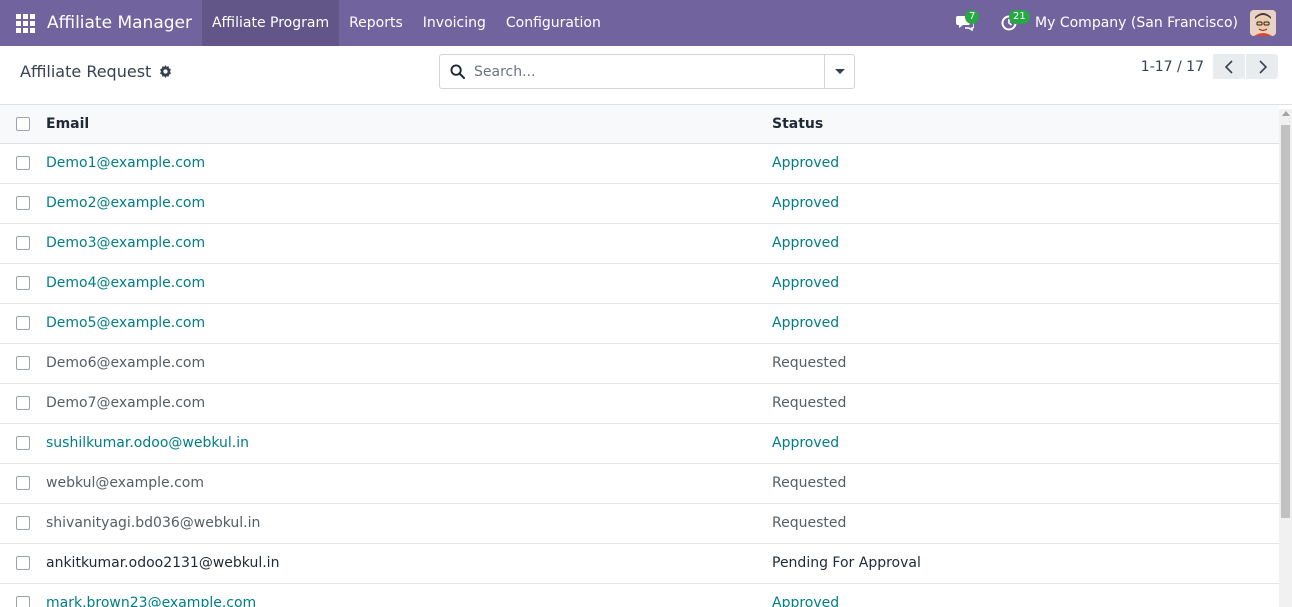 Image resolution: width=1292 pixels, height=607 pixels. I want to click on chevron-left-icon, so click(1228, 66).